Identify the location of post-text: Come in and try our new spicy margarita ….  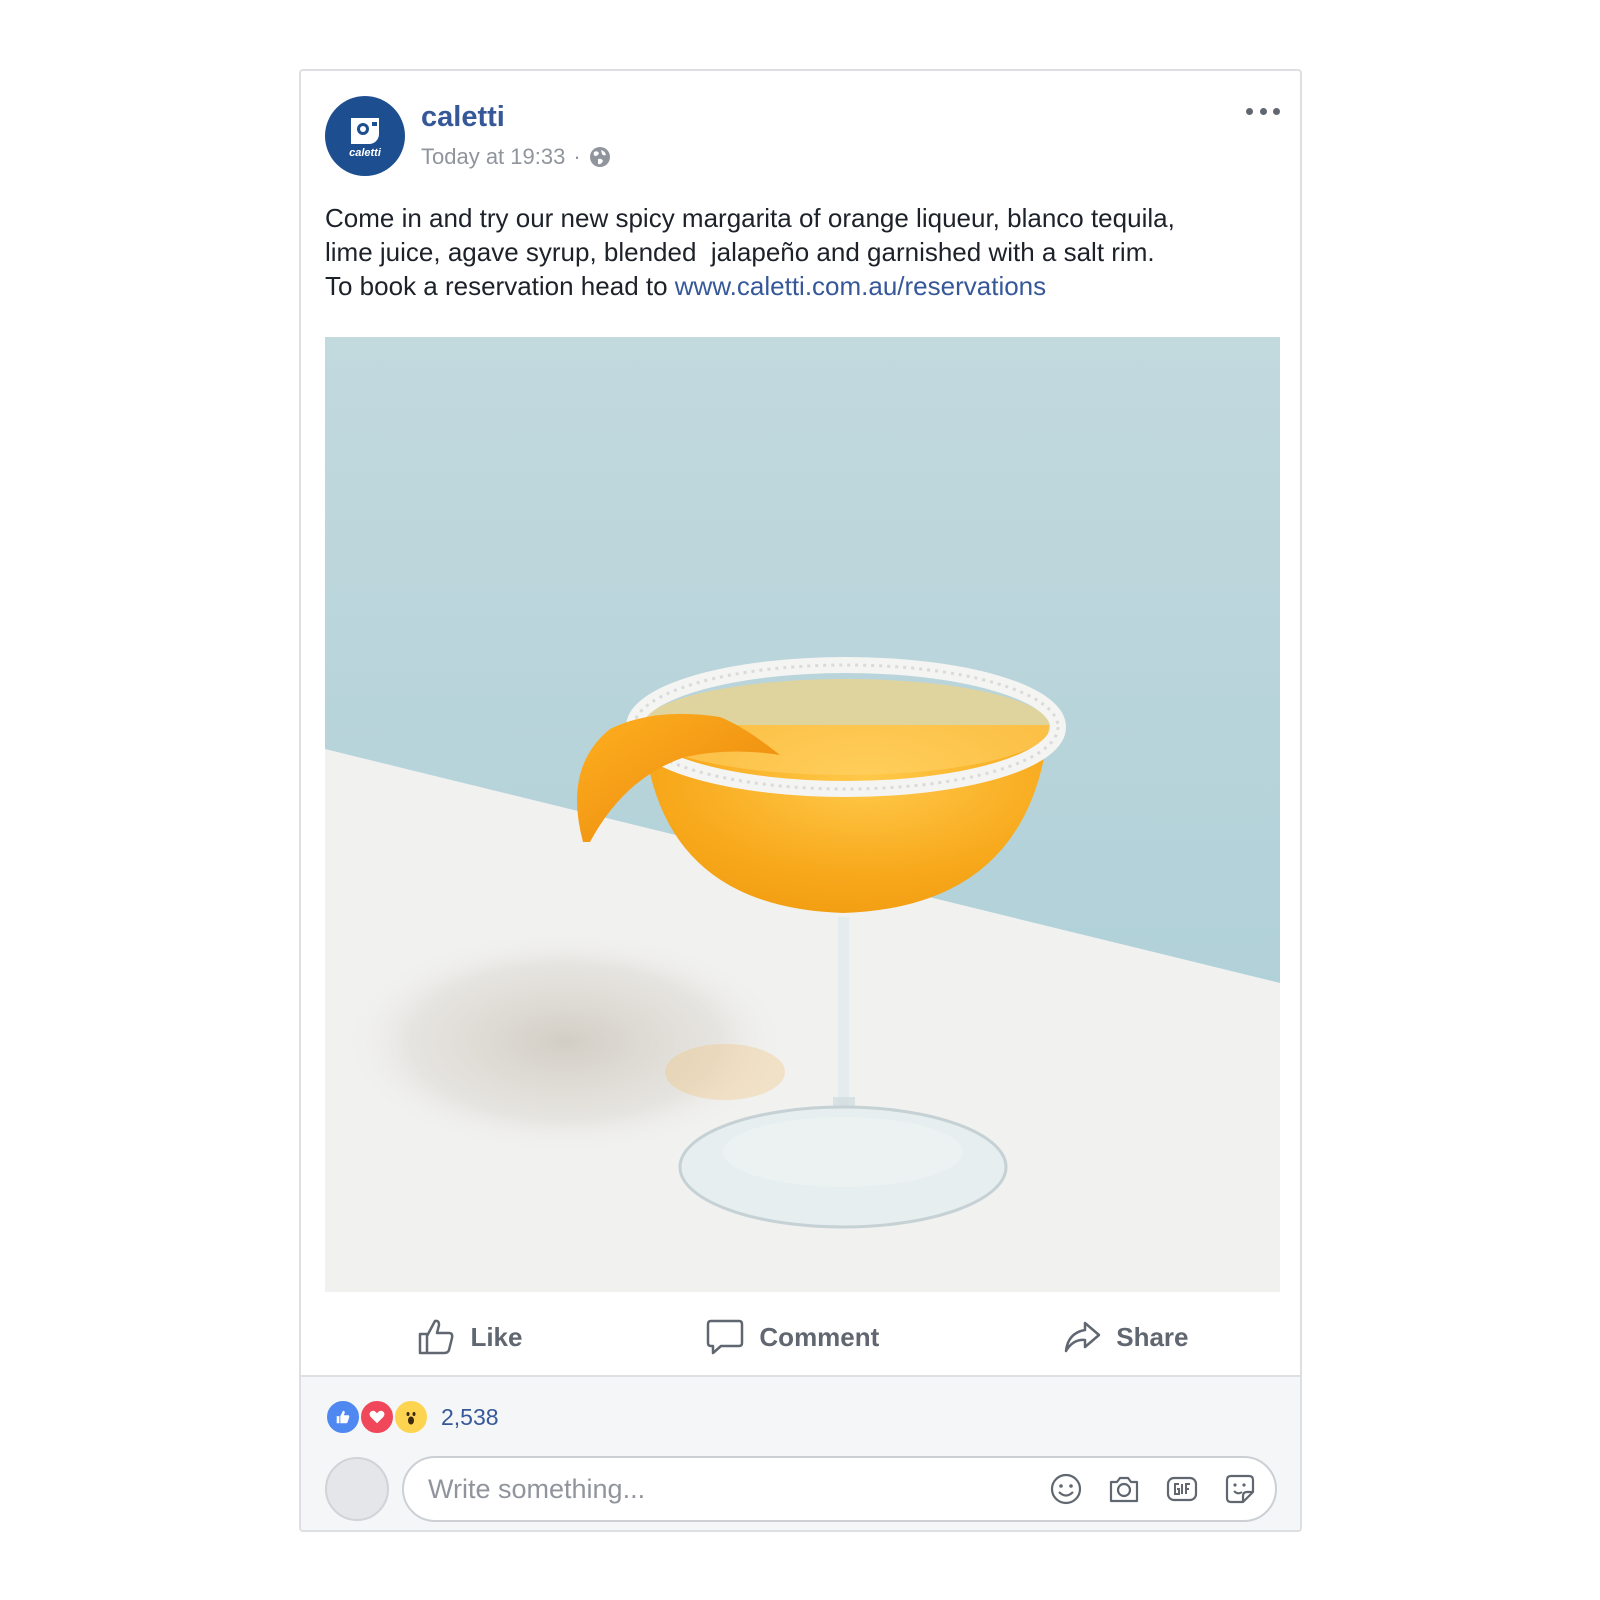
(802, 252).